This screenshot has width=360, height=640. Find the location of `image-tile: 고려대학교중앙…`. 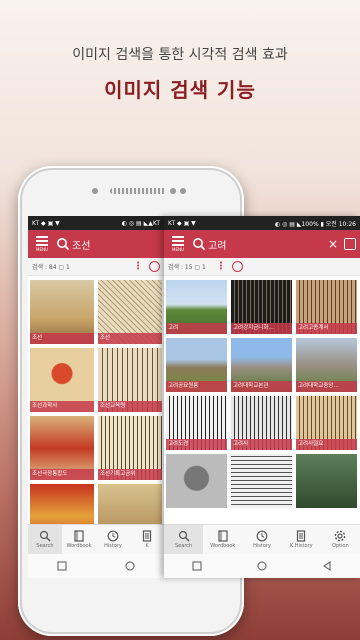

image-tile: 고려대학교중앙… is located at coordinates (326, 365).